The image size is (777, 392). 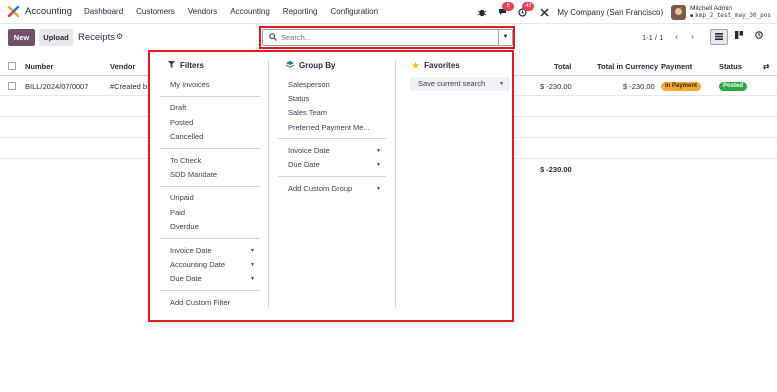 I want to click on clock-icon: 43, so click(x=525, y=10).